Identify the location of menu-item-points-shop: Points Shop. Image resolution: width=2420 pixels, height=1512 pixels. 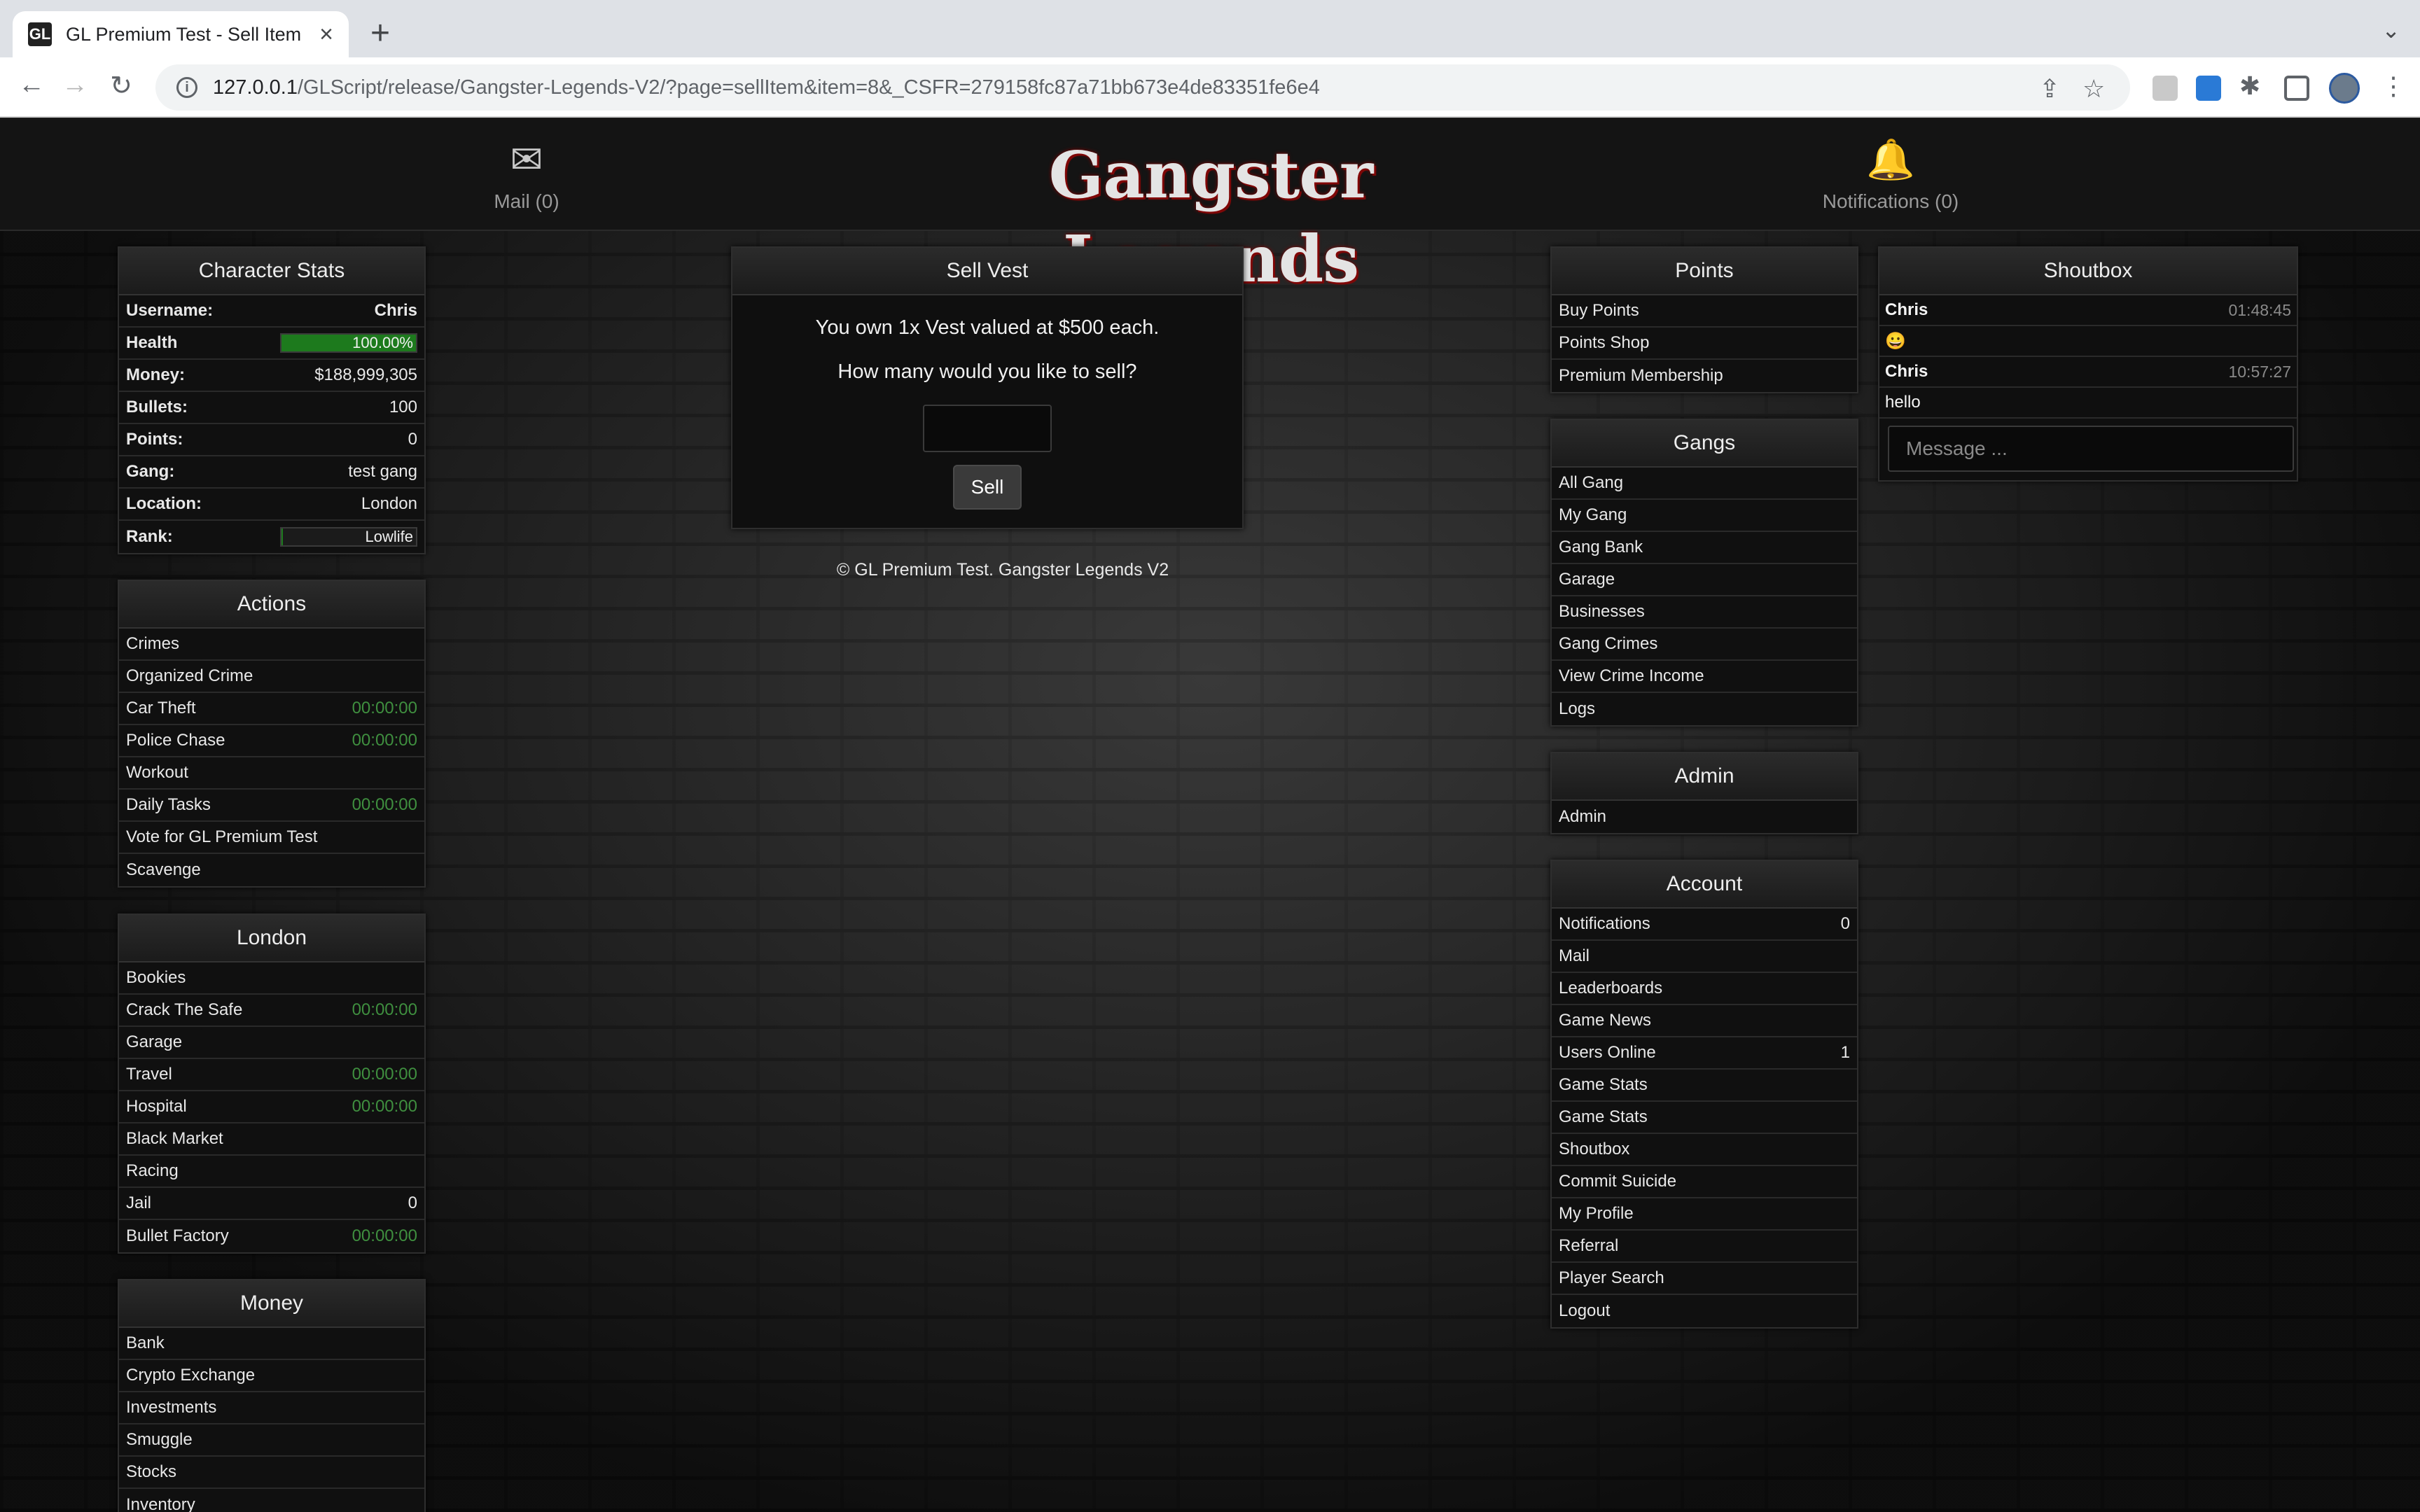
(1704, 344).